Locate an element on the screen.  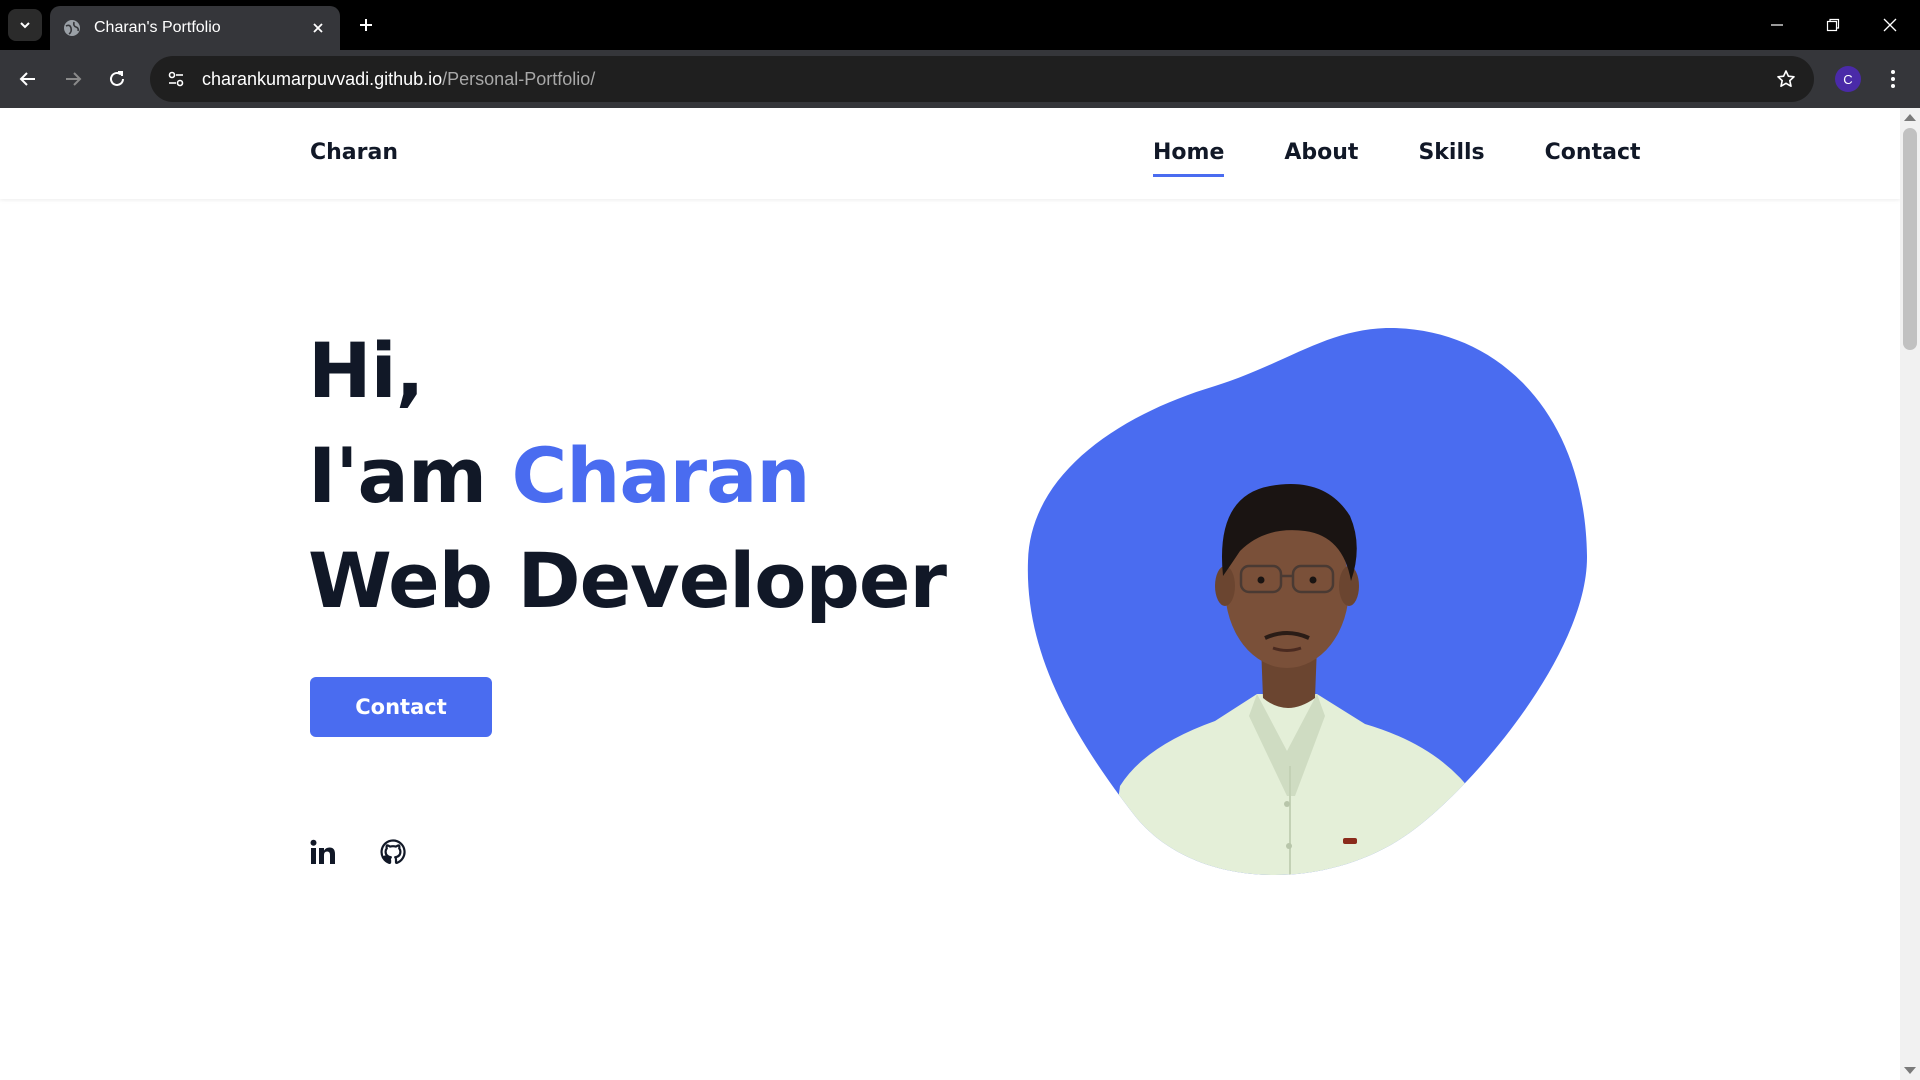
site-info-icon is located at coordinates (176, 79).